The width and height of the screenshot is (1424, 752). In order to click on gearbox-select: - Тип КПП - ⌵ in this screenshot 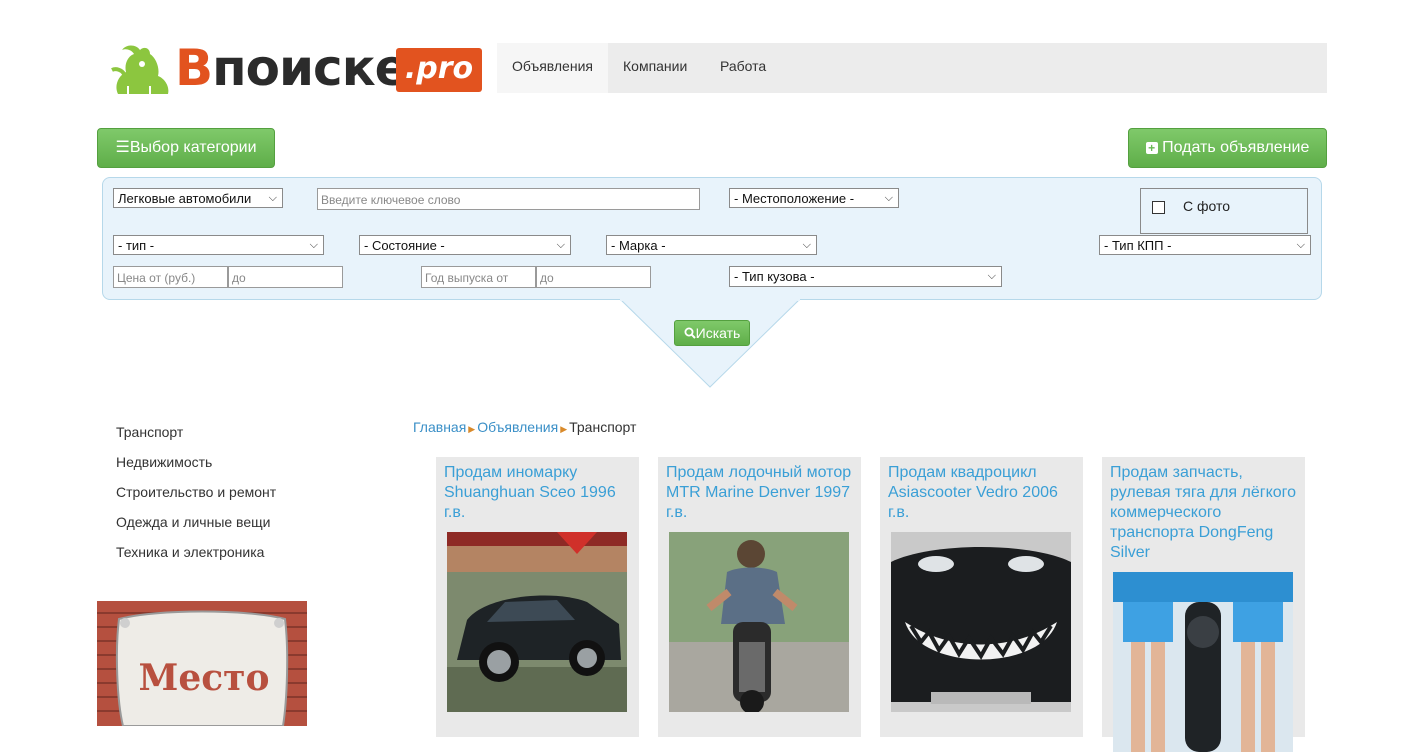, I will do `click(1205, 245)`.